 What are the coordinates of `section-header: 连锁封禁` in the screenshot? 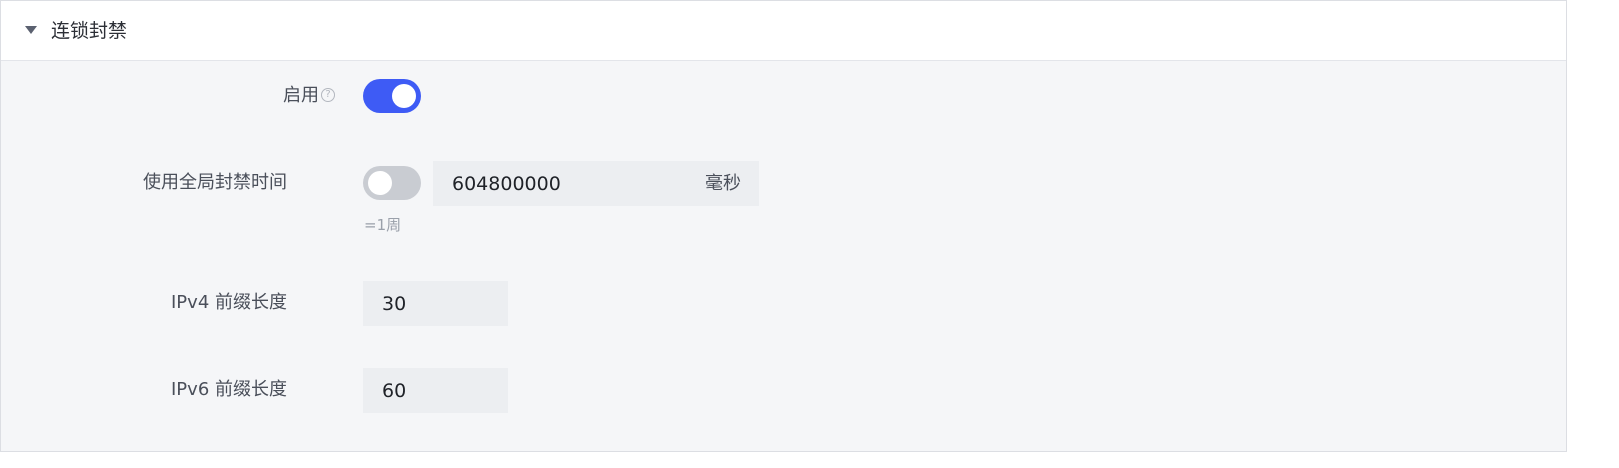 It's located at (783, 31).